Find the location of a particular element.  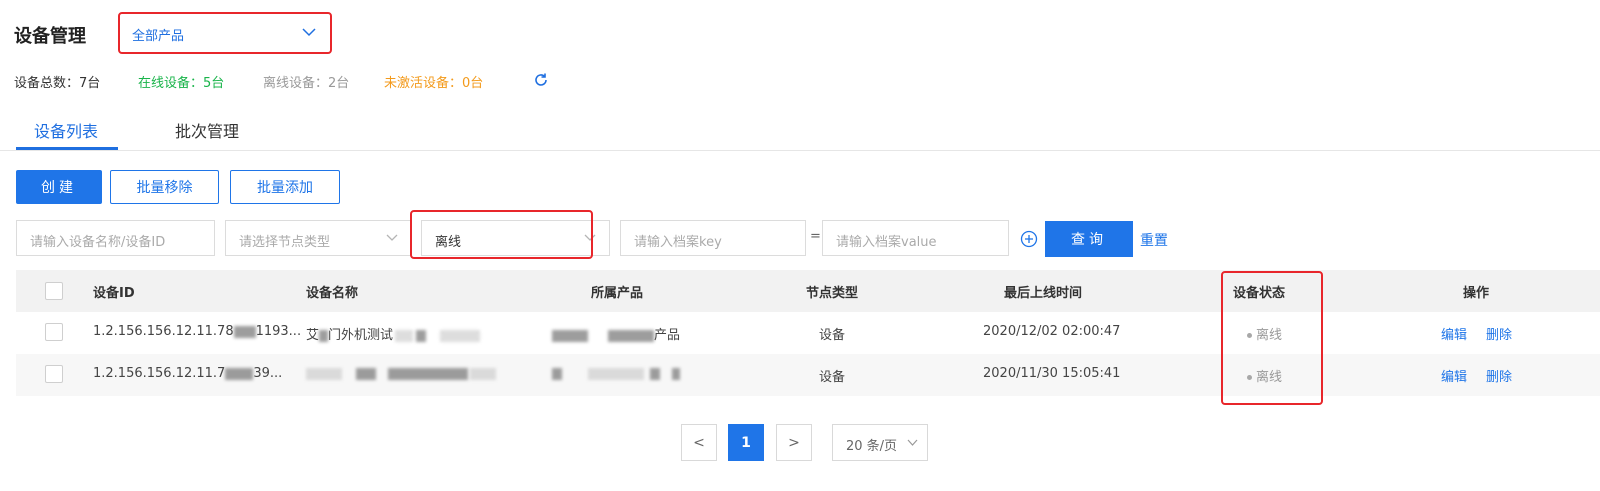

node-type-select: 请选择节点类型 is located at coordinates (318, 238).